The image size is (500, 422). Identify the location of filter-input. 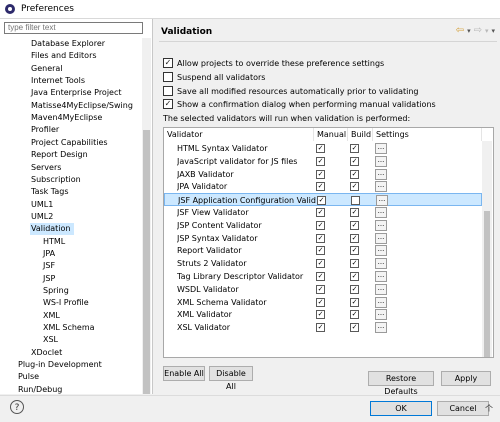
(73, 28).